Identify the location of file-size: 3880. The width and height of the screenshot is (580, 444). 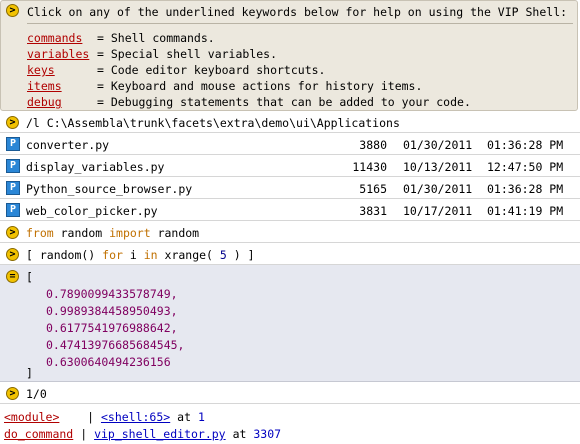
(373, 145).